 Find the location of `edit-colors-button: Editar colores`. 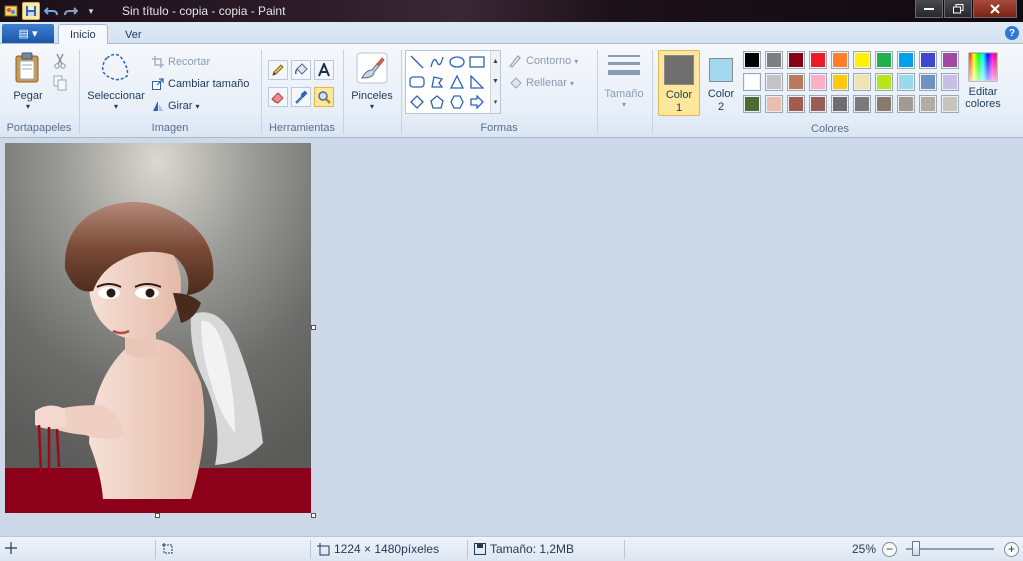

edit-colors-button: Editar colores is located at coordinates (983, 81).